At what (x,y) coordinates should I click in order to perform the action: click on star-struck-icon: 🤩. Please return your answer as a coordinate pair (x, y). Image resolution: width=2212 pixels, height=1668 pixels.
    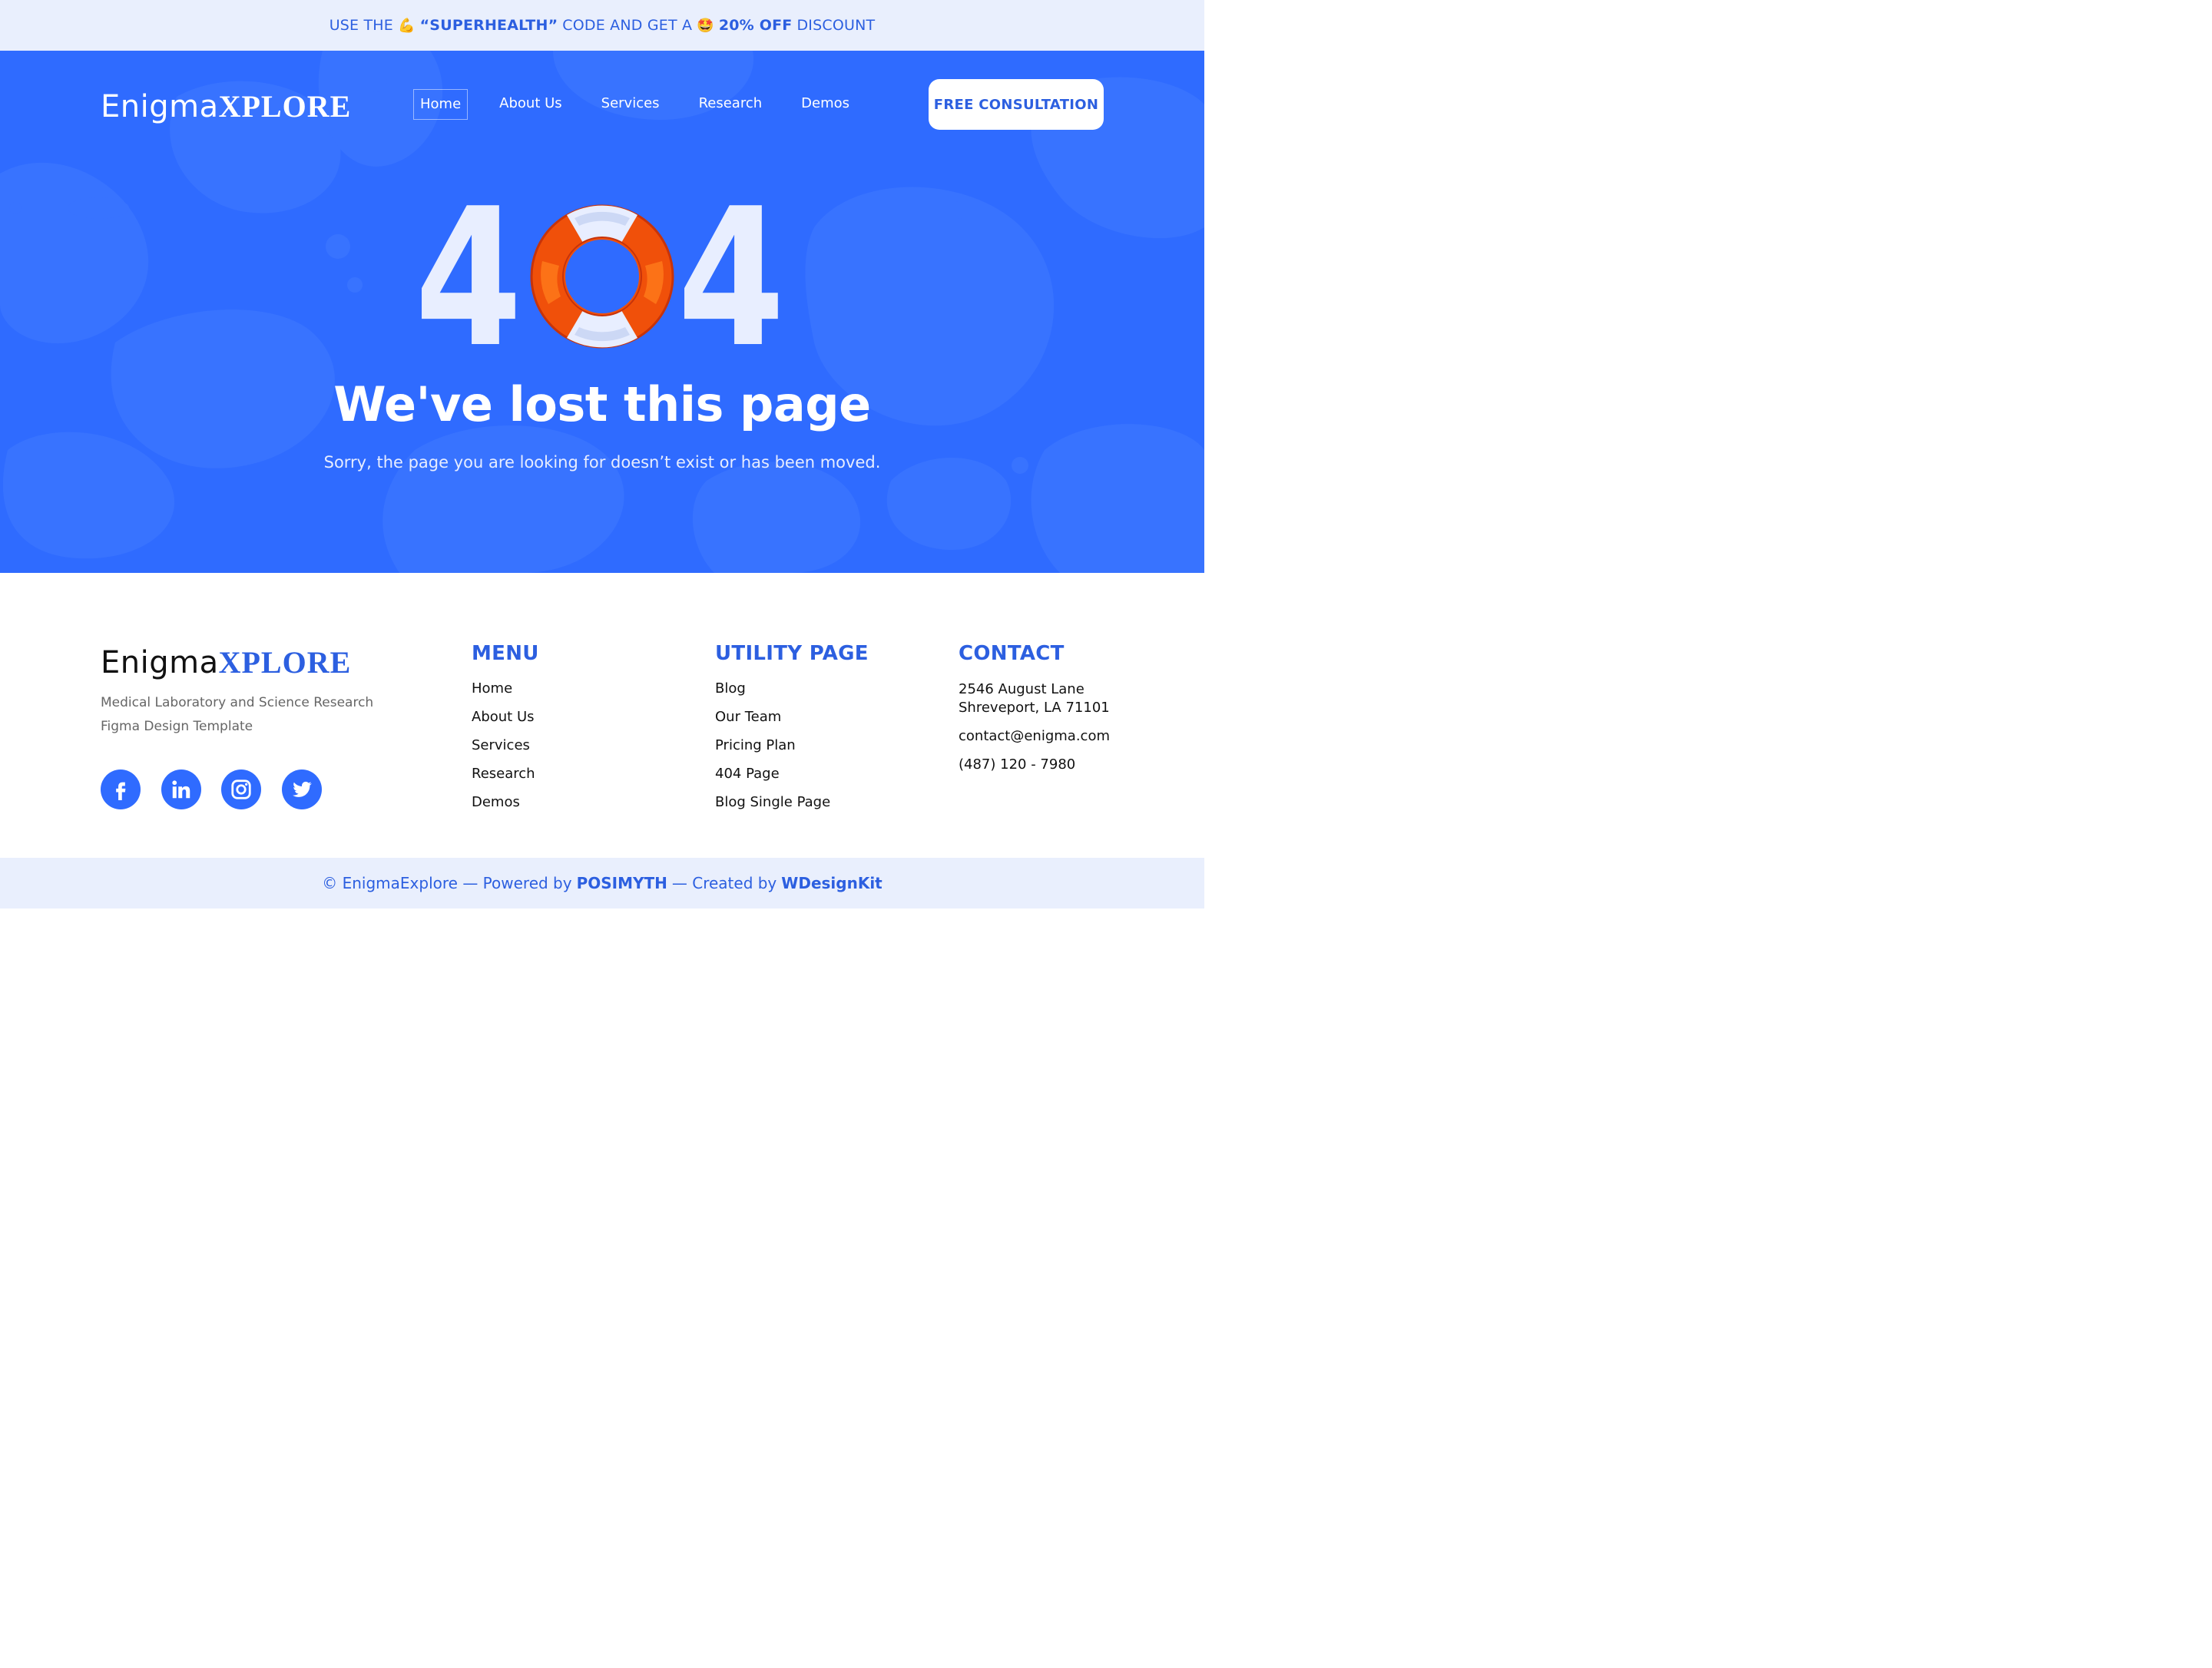
    Looking at the image, I should click on (705, 25).